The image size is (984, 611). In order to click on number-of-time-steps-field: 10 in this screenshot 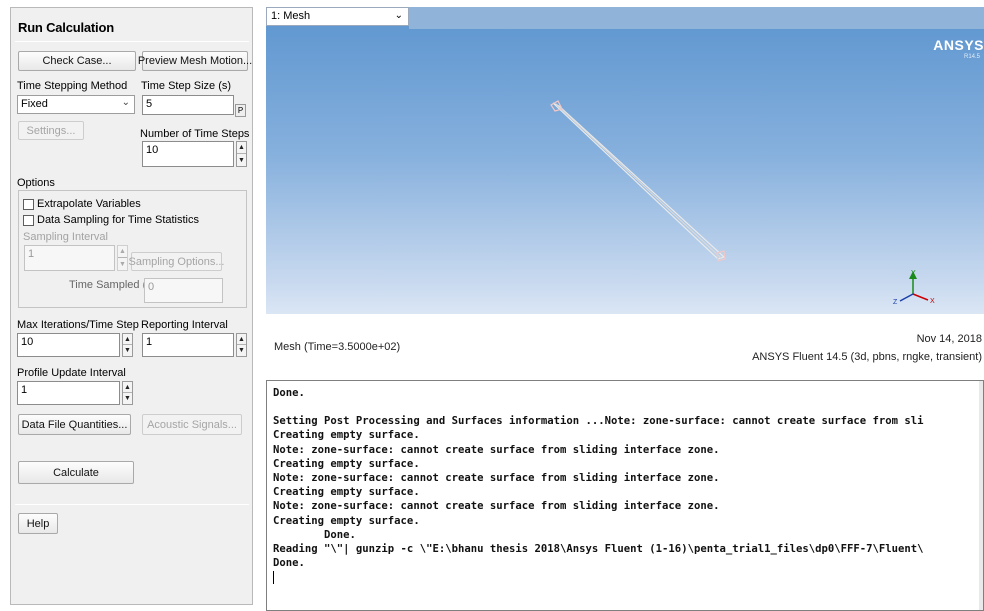, I will do `click(188, 154)`.